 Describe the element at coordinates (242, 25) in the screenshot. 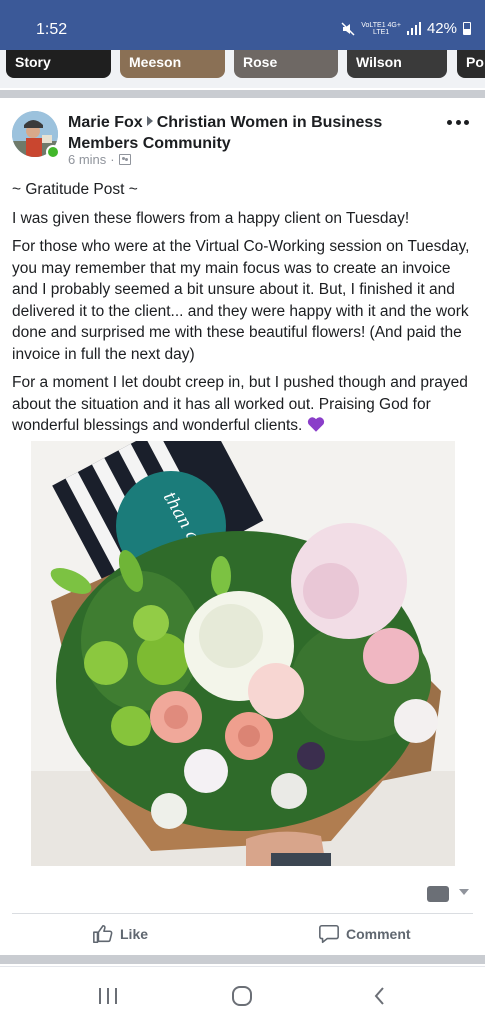

I see `status-bar: 1:52 VoLTE1 4G+ LTE1 42%` at that location.